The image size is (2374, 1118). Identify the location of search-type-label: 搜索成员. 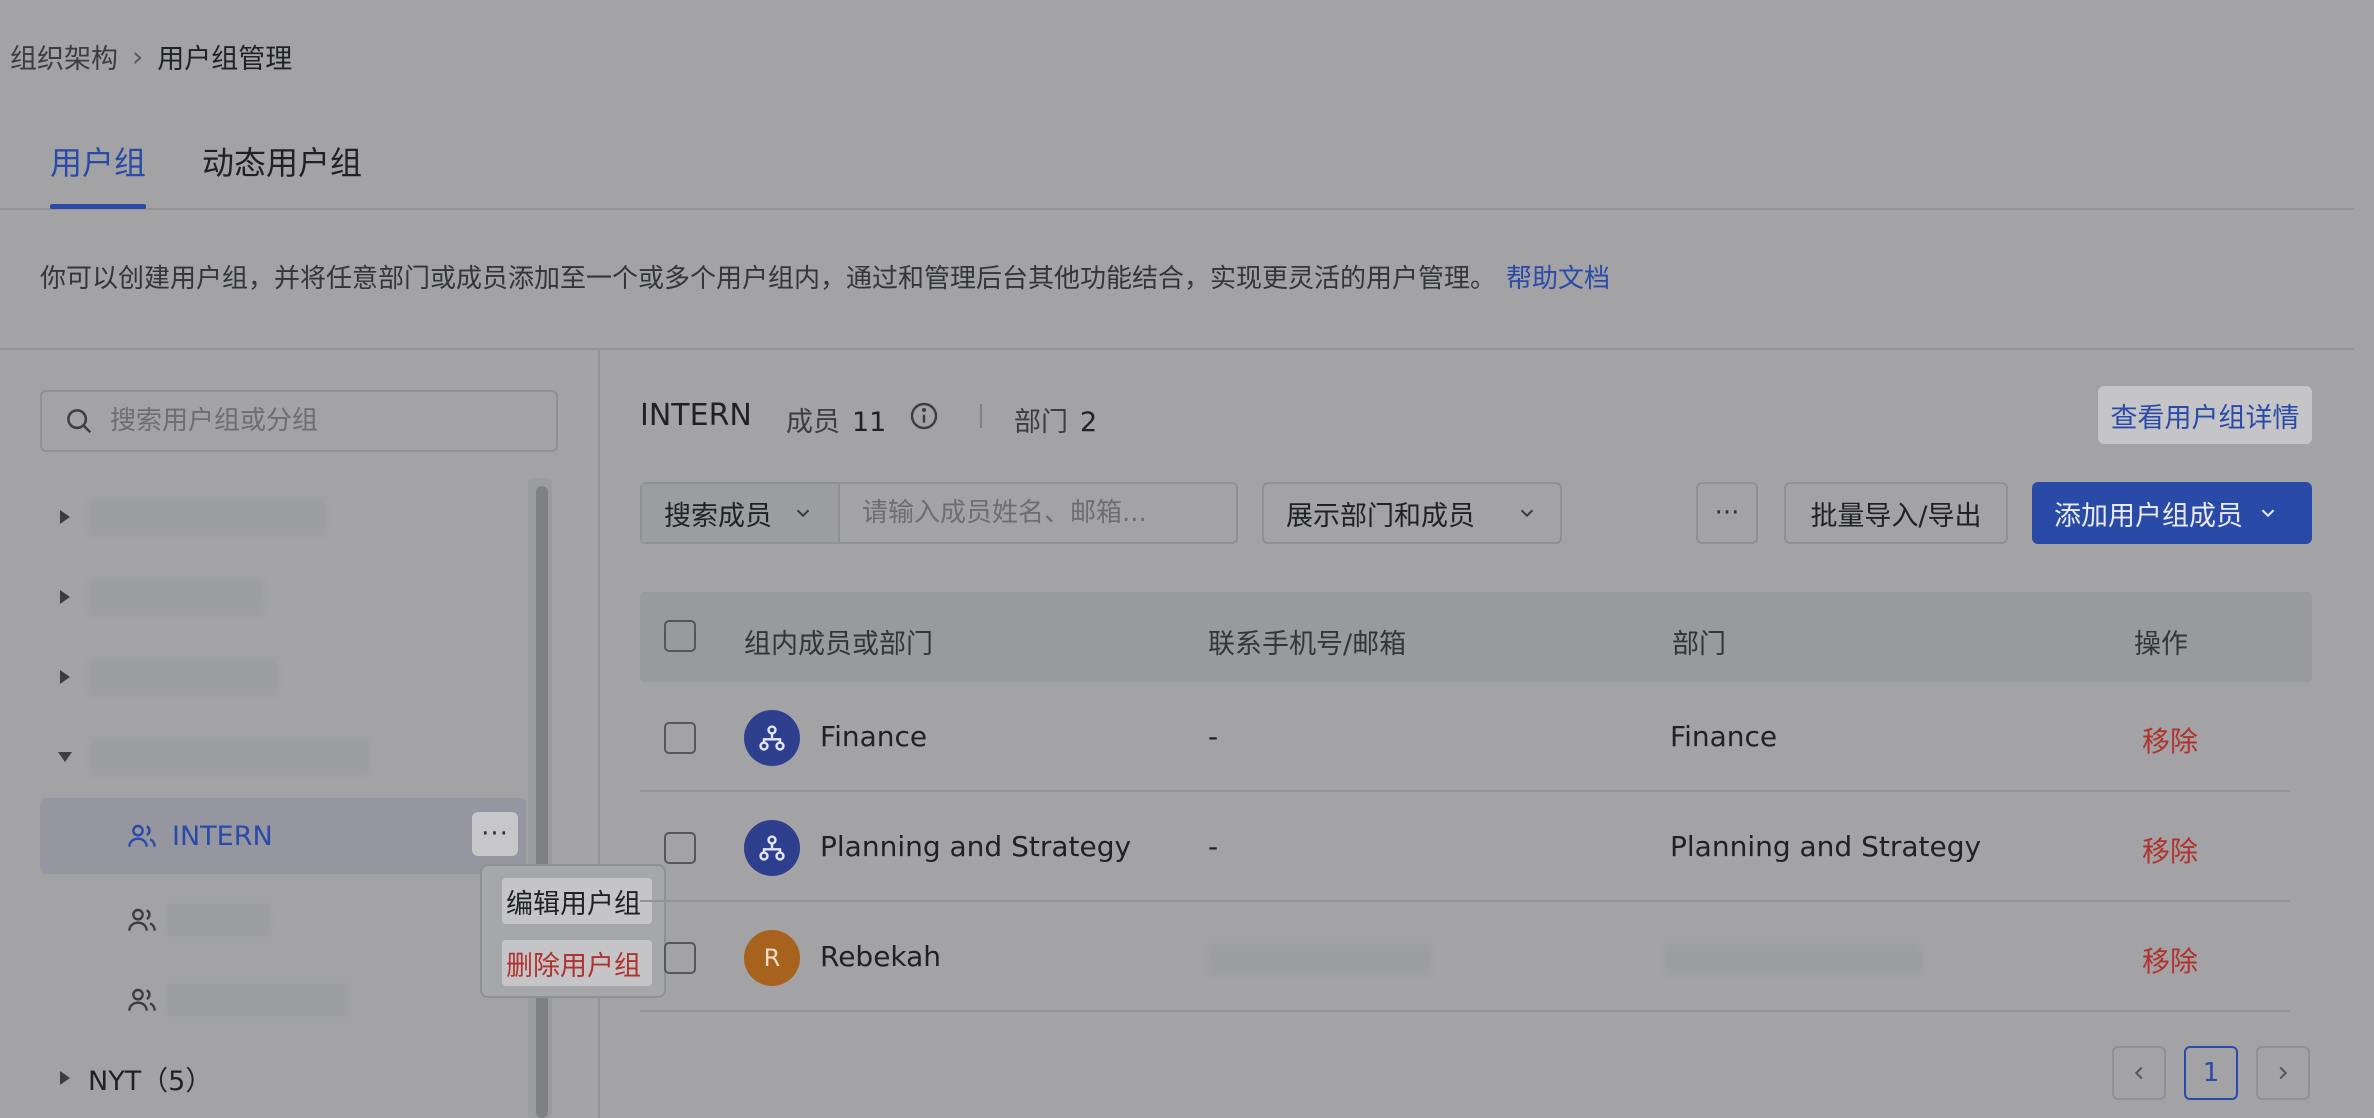
(718, 516).